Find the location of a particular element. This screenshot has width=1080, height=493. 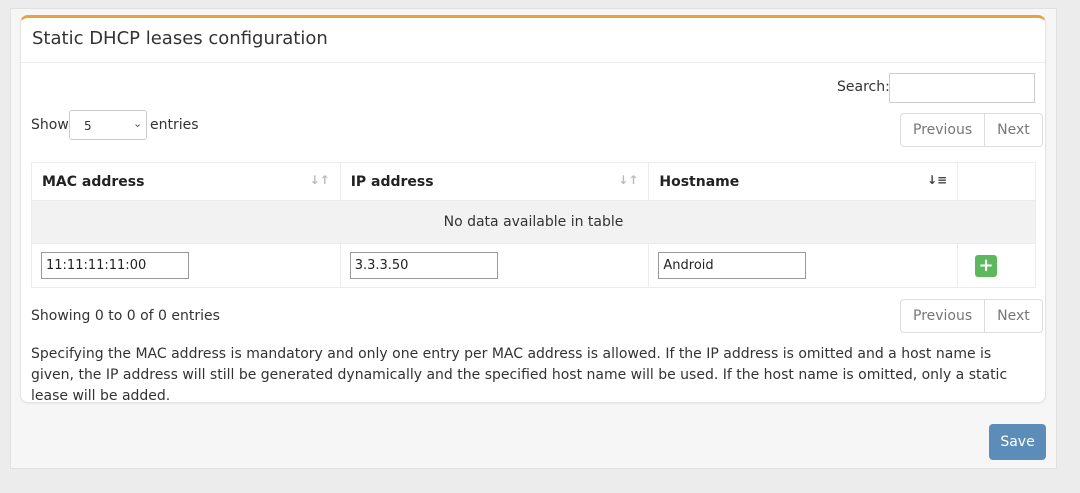

column-header-mac: MAC address ↓↑ is located at coordinates (186, 181).